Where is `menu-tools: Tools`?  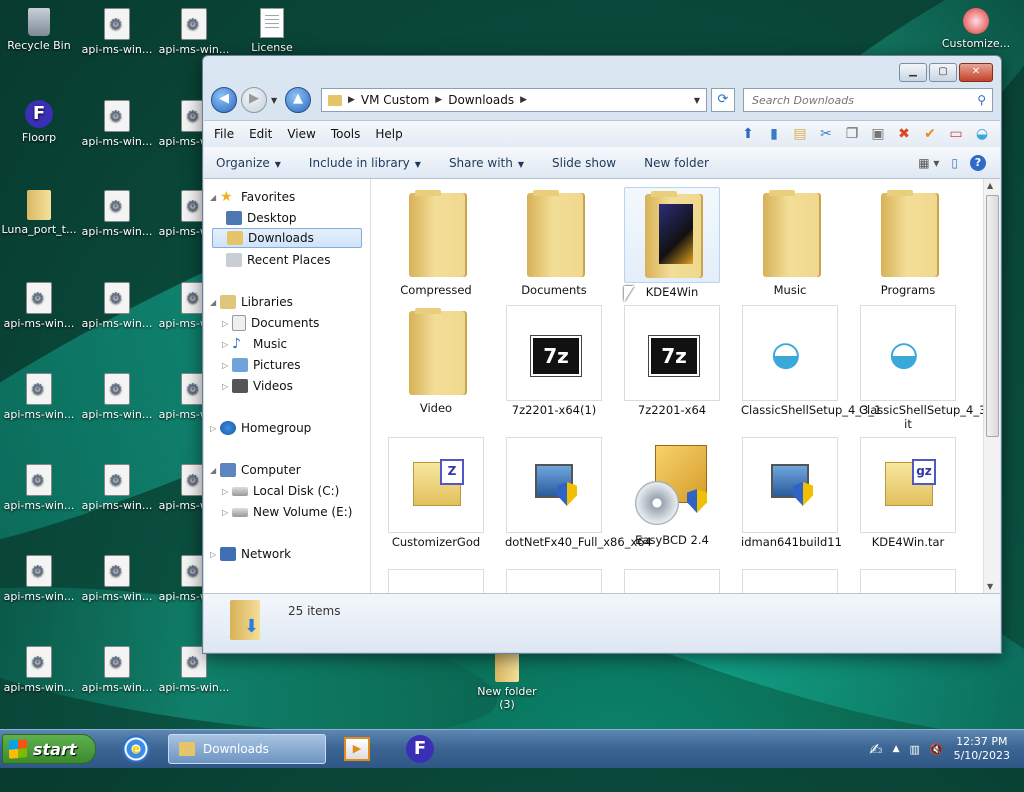
menu-tools: Tools is located at coordinates (346, 134).